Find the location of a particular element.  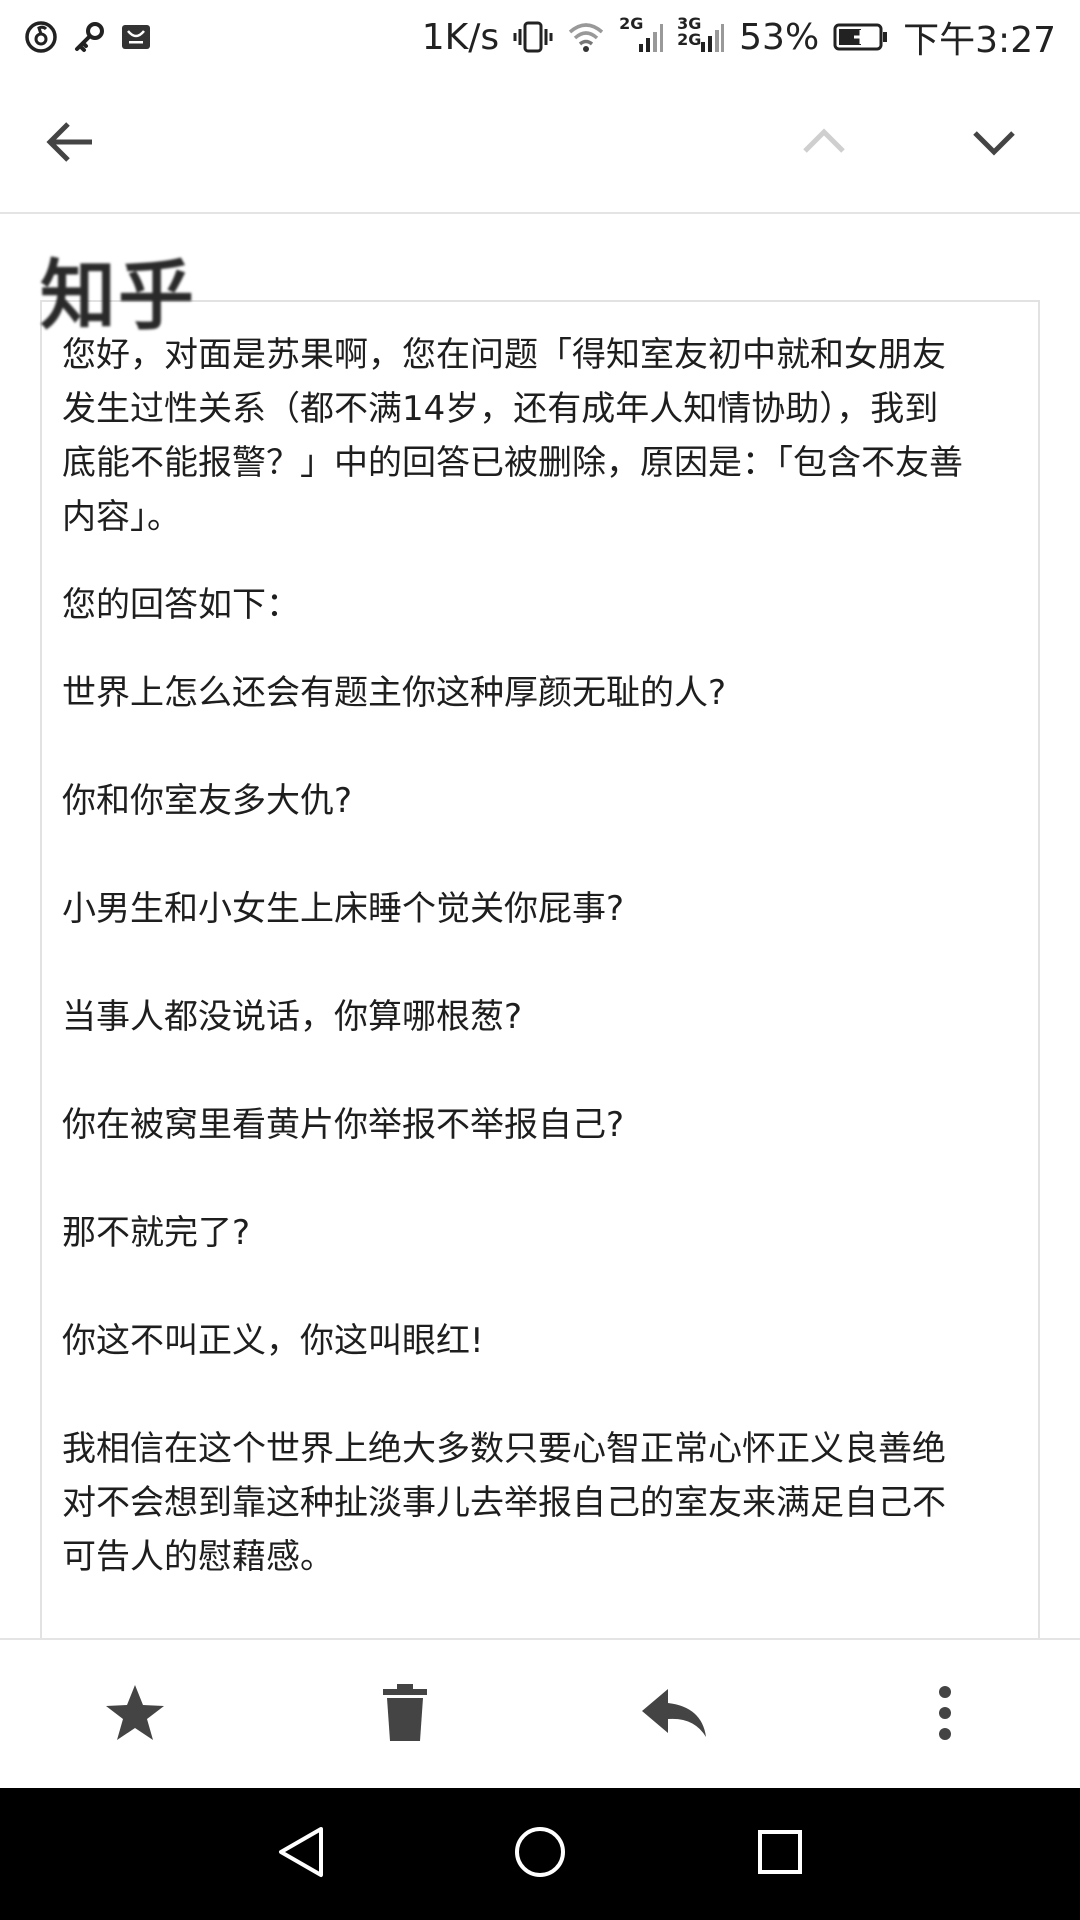

battery-charging-icon is located at coordinates (861, 37).